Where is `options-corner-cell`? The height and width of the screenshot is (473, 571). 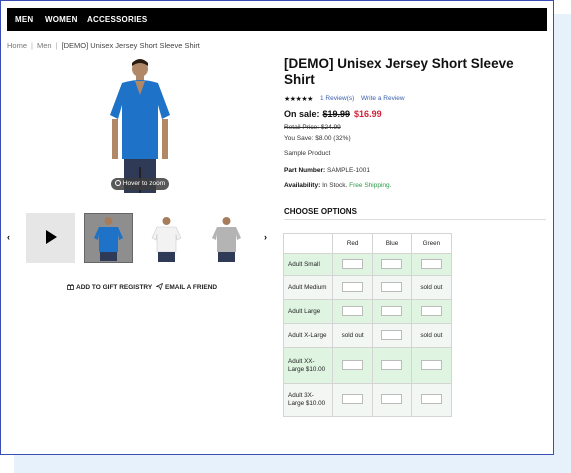 options-corner-cell is located at coordinates (308, 243).